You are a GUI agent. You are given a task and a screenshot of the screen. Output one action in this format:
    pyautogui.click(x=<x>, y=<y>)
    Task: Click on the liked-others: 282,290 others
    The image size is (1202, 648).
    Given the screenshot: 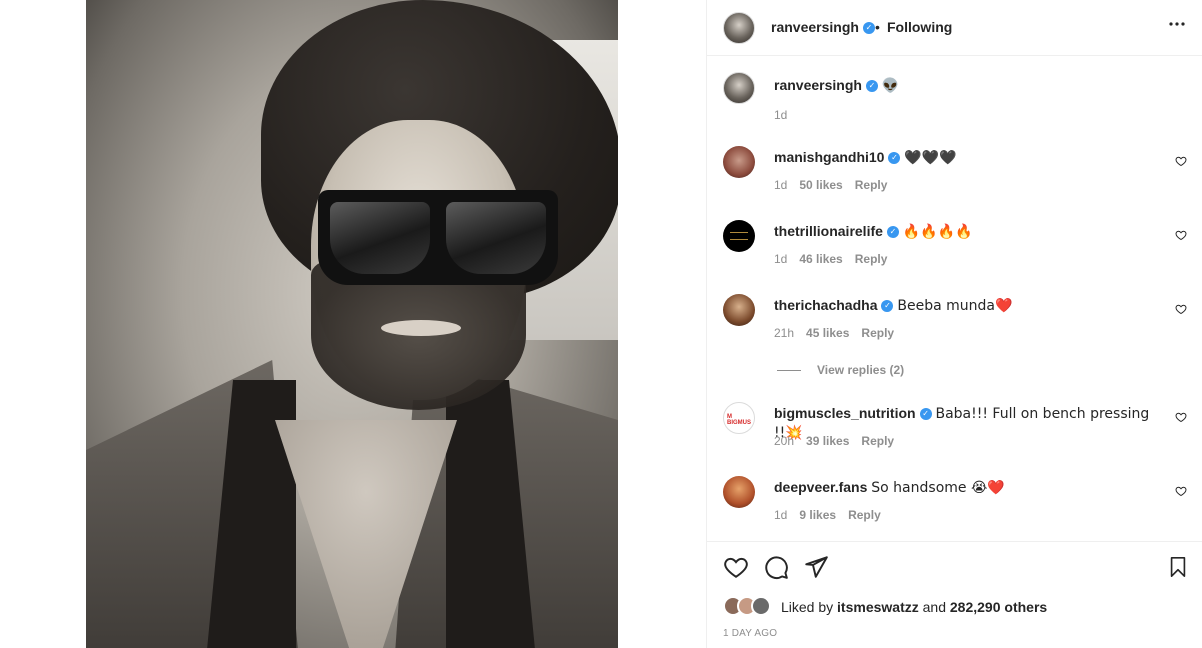 What is the action you would take?
    pyautogui.click(x=998, y=607)
    